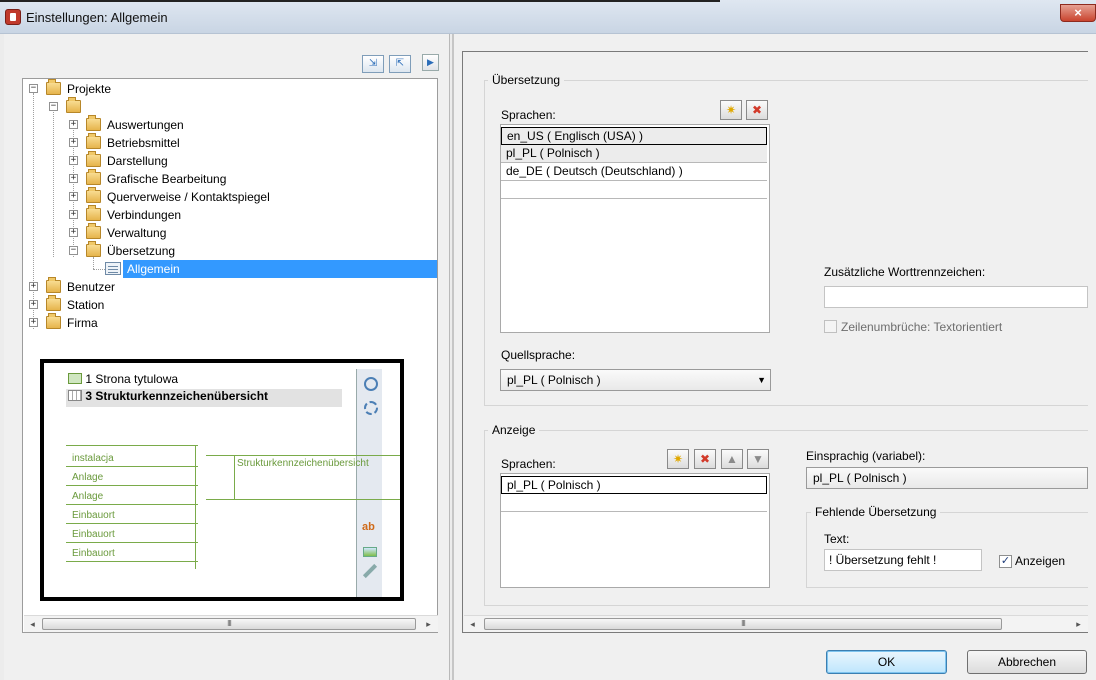 This screenshot has width=1096, height=680. I want to click on cancel-button: Abbrechen, so click(1027, 662).